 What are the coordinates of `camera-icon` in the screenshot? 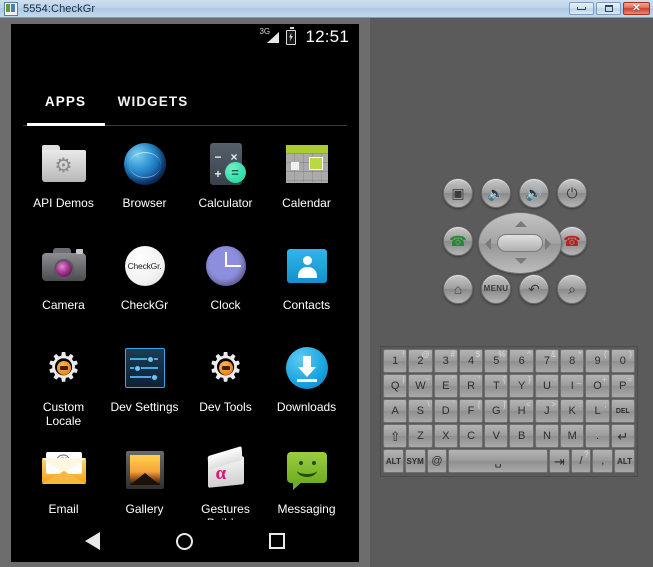 It's located at (64, 266).